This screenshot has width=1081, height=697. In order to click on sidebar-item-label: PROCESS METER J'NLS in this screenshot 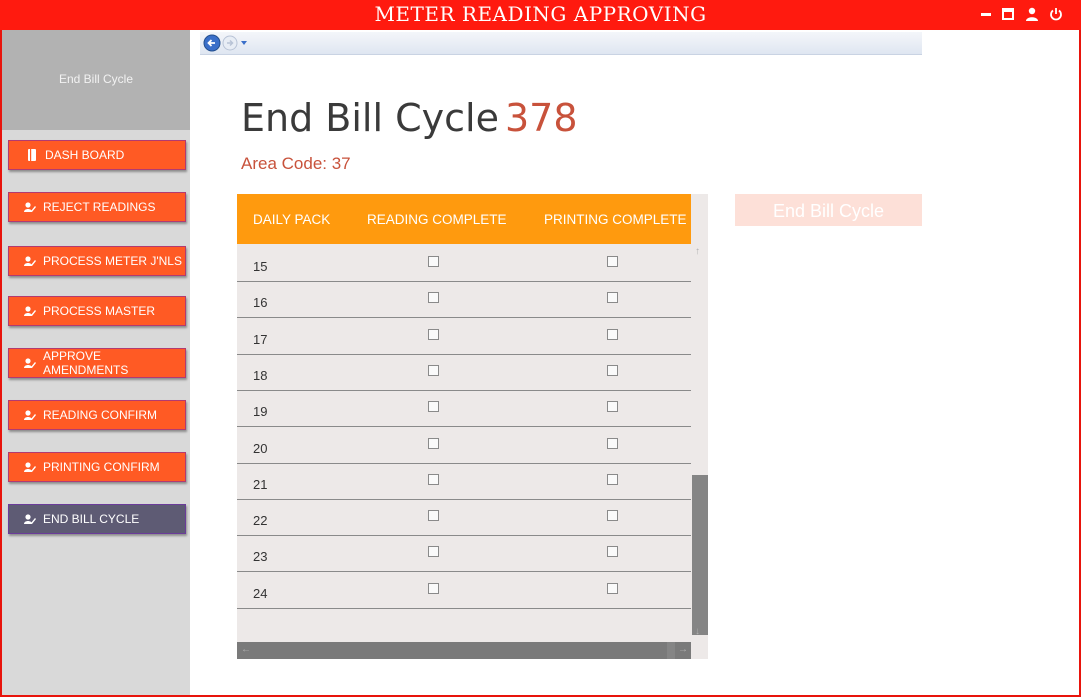, I will do `click(112, 261)`.